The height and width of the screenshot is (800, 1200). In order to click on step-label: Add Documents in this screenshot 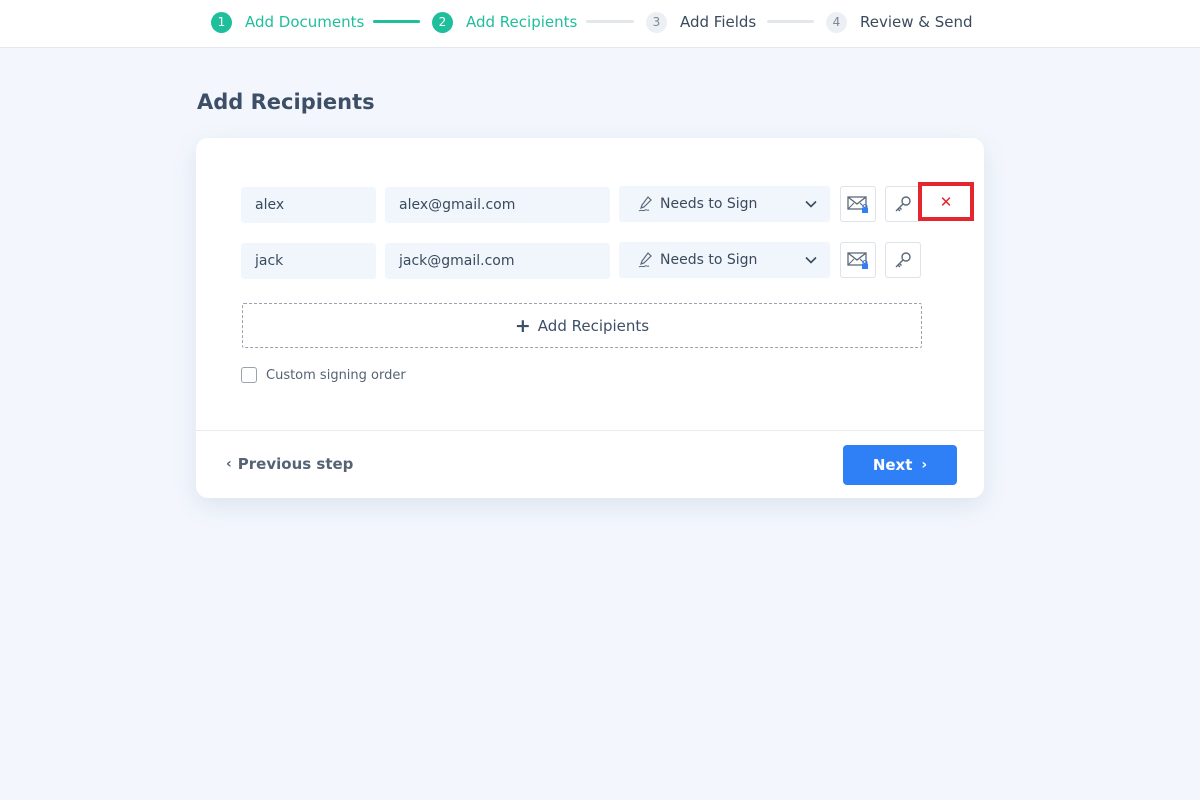, I will do `click(305, 22)`.